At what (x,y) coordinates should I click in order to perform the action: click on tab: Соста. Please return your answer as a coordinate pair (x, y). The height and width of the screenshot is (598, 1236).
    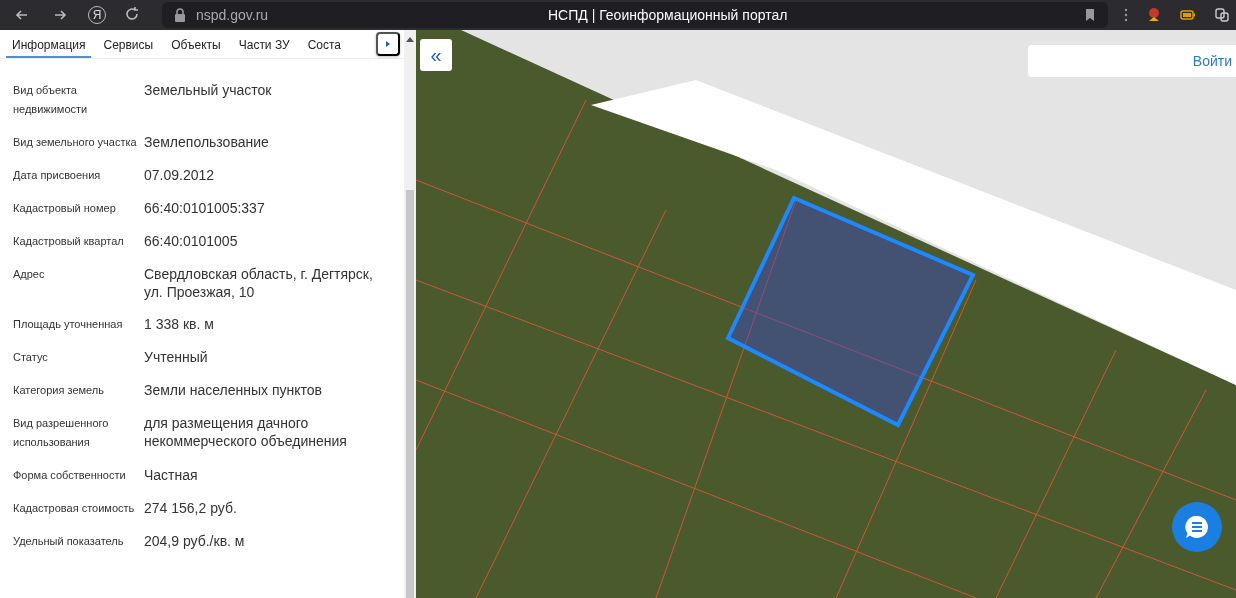
    Looking at the image, I should click on (324, 44).